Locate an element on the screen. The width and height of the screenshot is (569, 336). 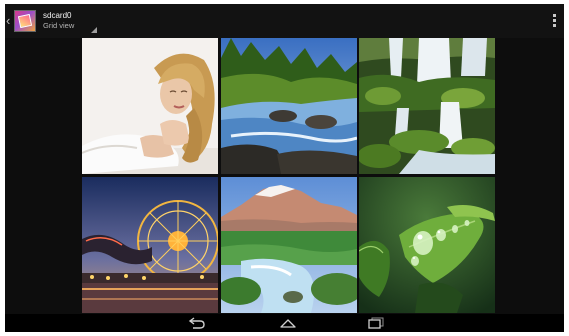
snowy-mountain-stream-image is located at coordinates (289, 245).